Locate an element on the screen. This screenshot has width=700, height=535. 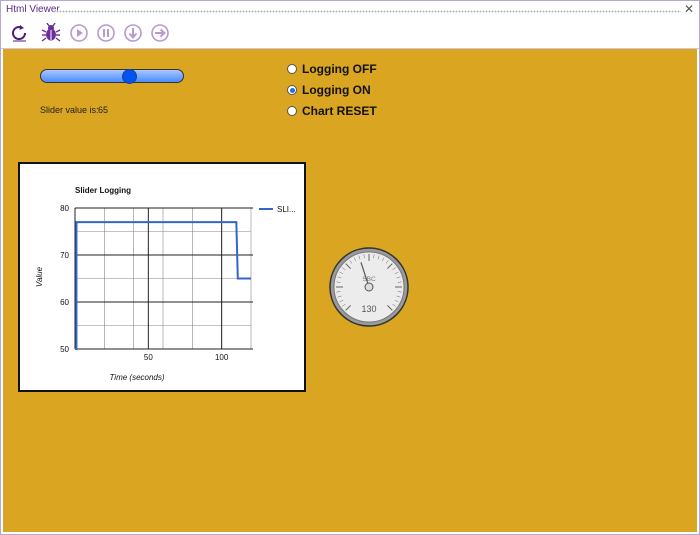
y-tick-label: 80 is located at coordinates (64, 208).